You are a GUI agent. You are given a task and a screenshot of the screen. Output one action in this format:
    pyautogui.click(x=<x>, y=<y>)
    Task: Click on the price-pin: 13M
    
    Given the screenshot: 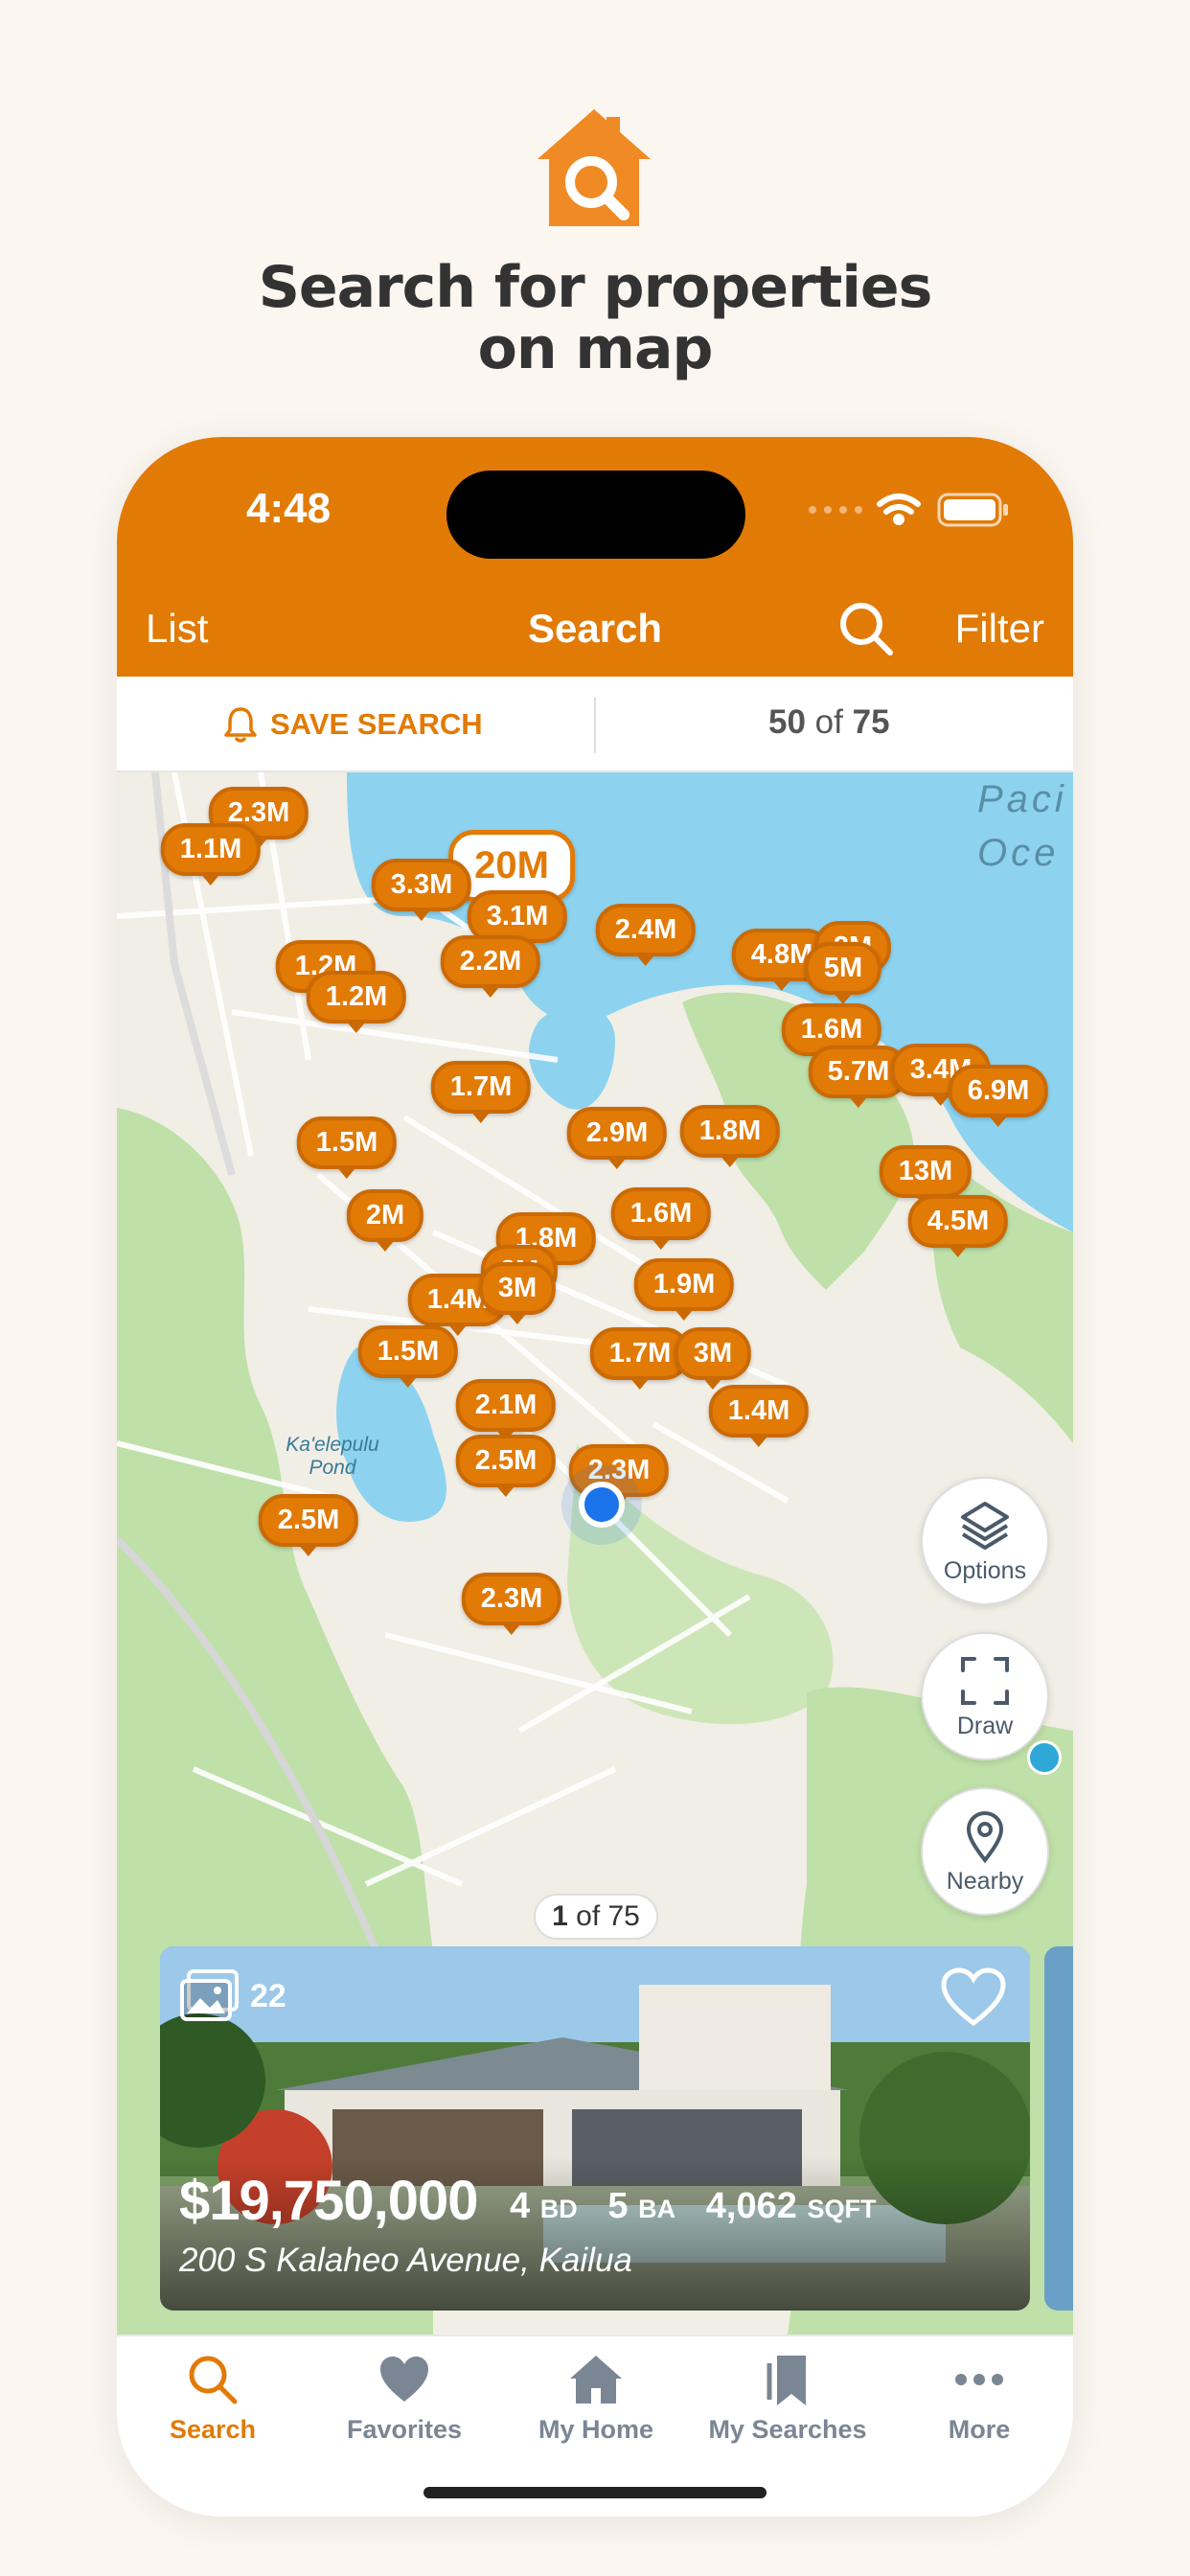 What is the action you would take?
    pyautogui.click(x=926, y=1171)
    